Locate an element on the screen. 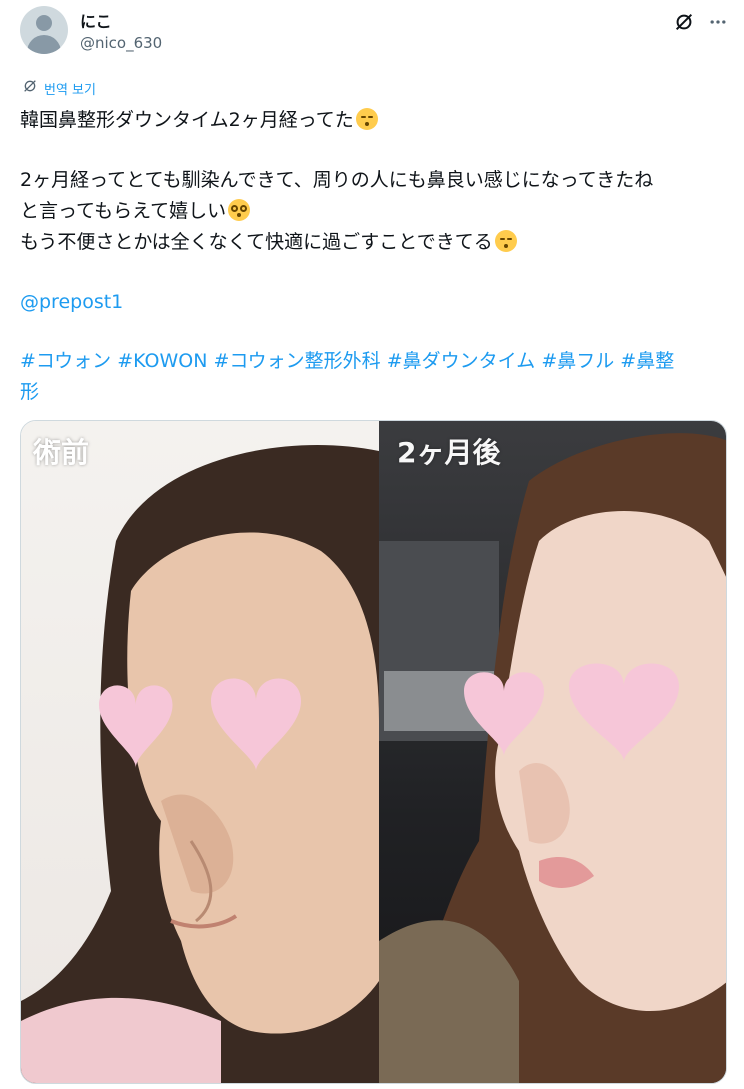  tweet-line-1-text: 韓国鼻整形ダウンタイム2ヶ月経ってた is located at coordinates (187, 120).